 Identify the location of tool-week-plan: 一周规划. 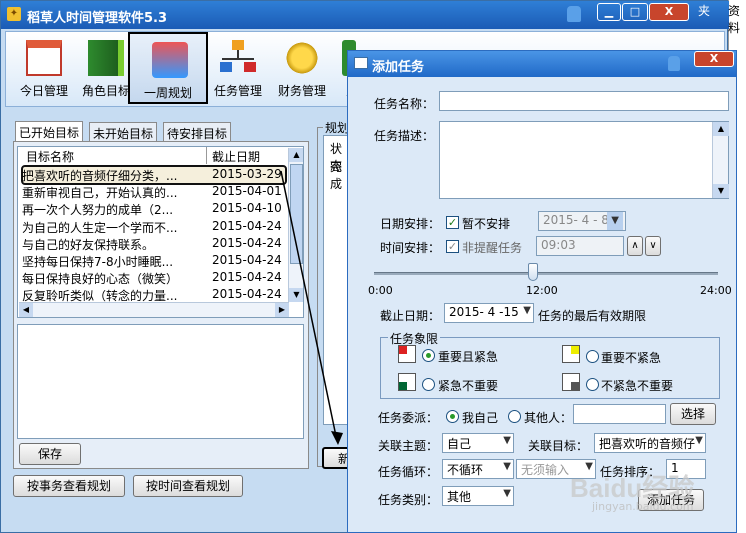
(168, 68).